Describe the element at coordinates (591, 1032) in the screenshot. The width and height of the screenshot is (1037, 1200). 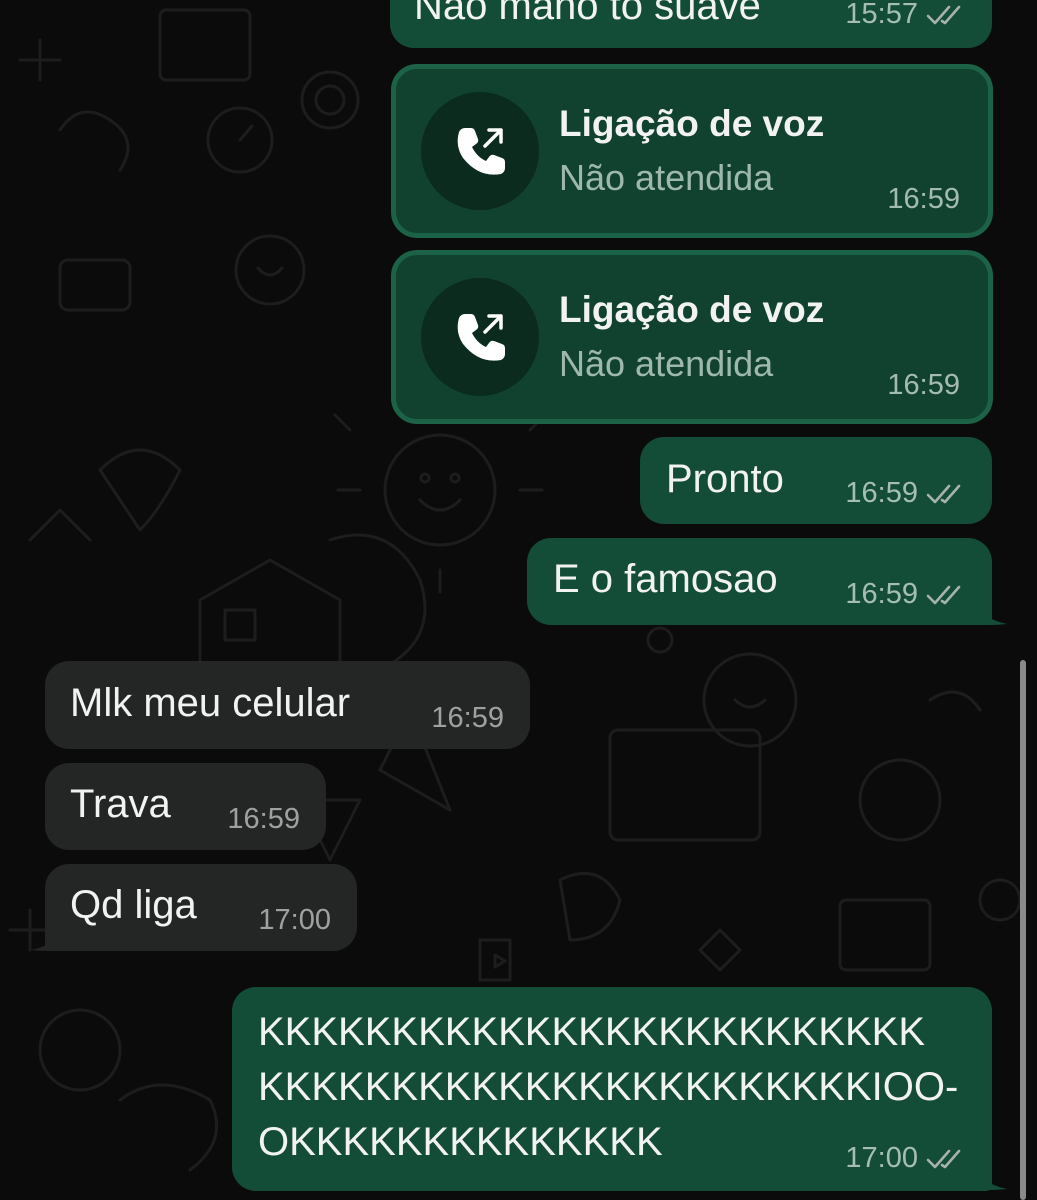
I see `message-line: KKKKKKKKKKKKKKKKKKKKKKKKK` at that location.